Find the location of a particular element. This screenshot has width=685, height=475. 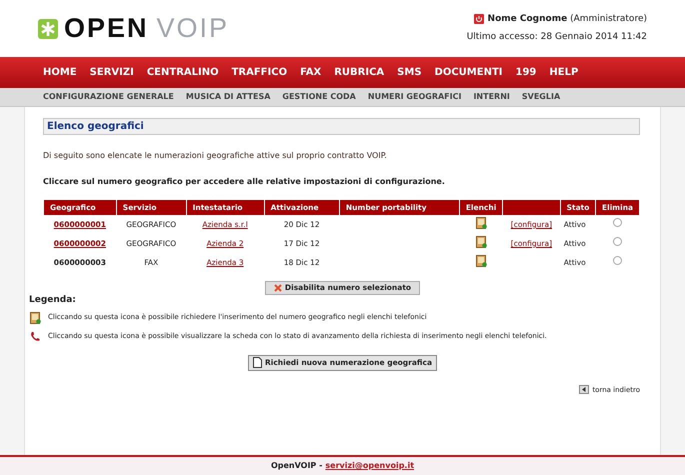

nav-link: SERVIZI is located at coordinates (112, 72).